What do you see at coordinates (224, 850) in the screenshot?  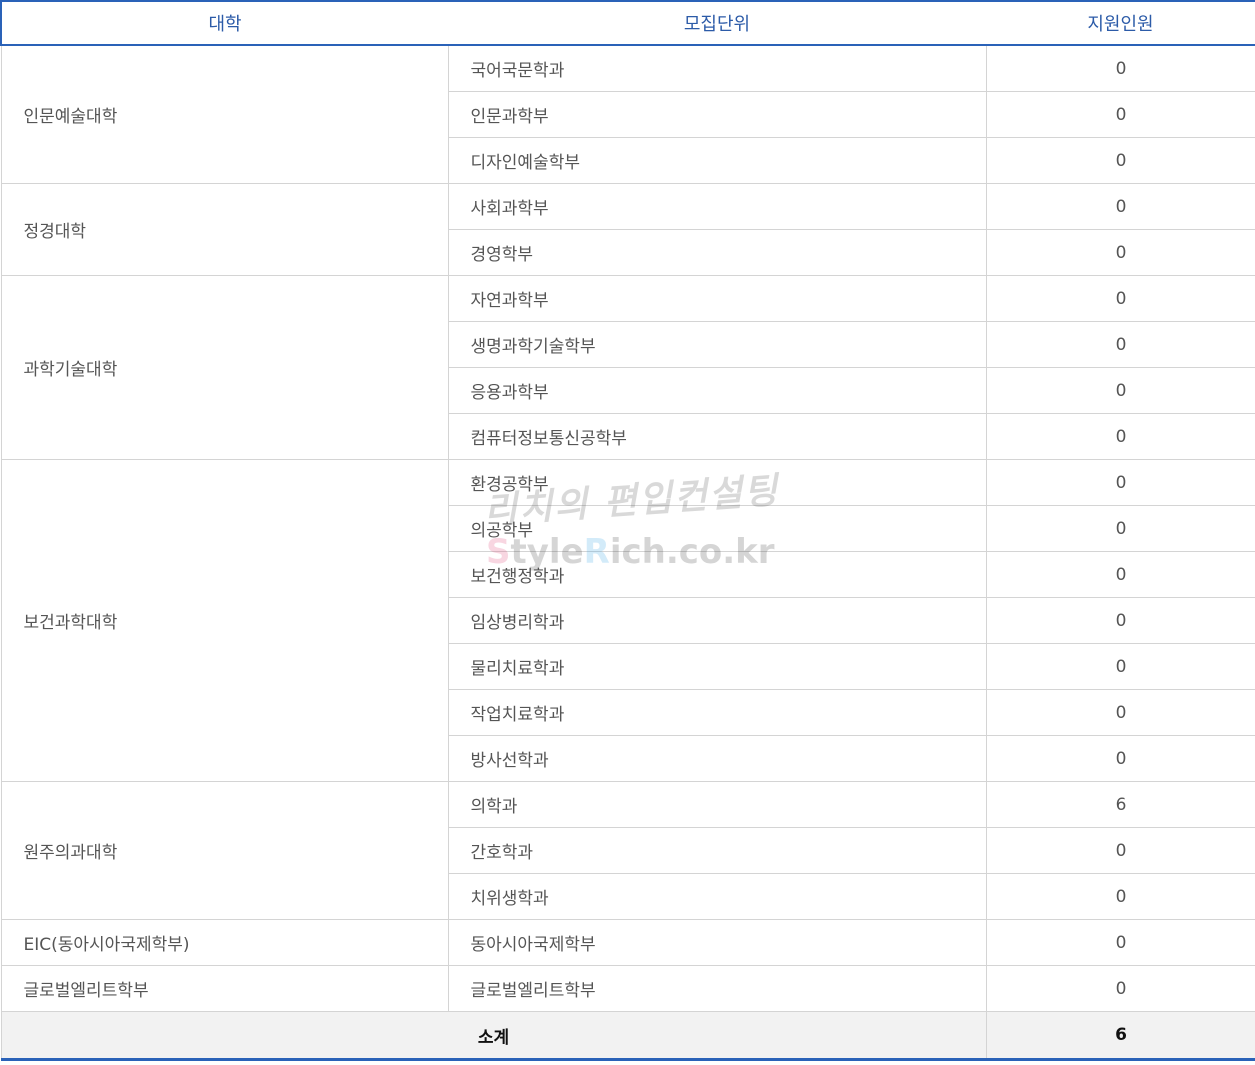 I see `college-cell: 원주의과대학` at bounding box center [224, 850].